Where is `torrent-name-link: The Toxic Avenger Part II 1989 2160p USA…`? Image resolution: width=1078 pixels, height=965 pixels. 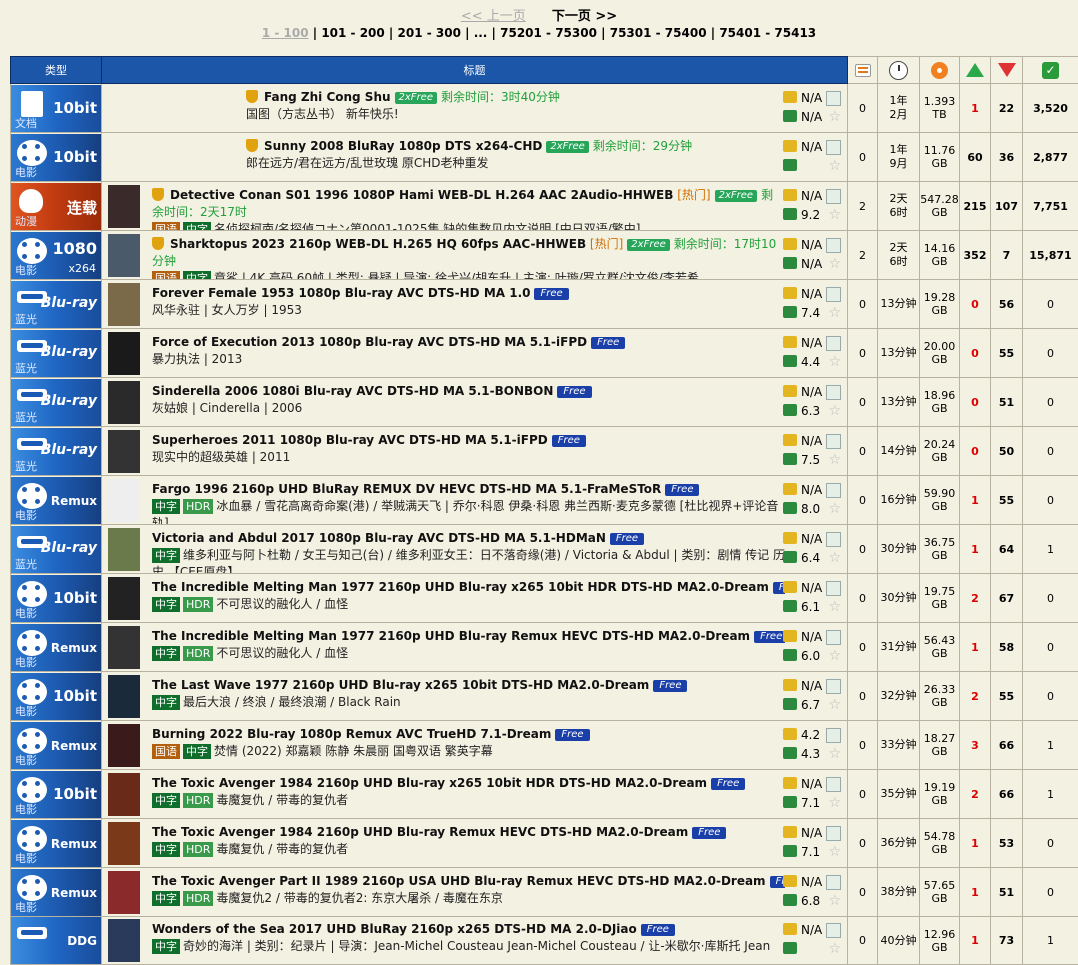
torrent-name-link: The Toxic Avenger Part II 1989 2160p USA… is located at coordinates (459, 881).